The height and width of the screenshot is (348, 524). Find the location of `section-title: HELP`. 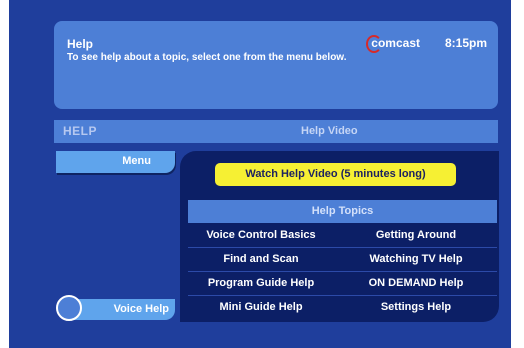

section-title: HELP is located at coordinates (80, 131).